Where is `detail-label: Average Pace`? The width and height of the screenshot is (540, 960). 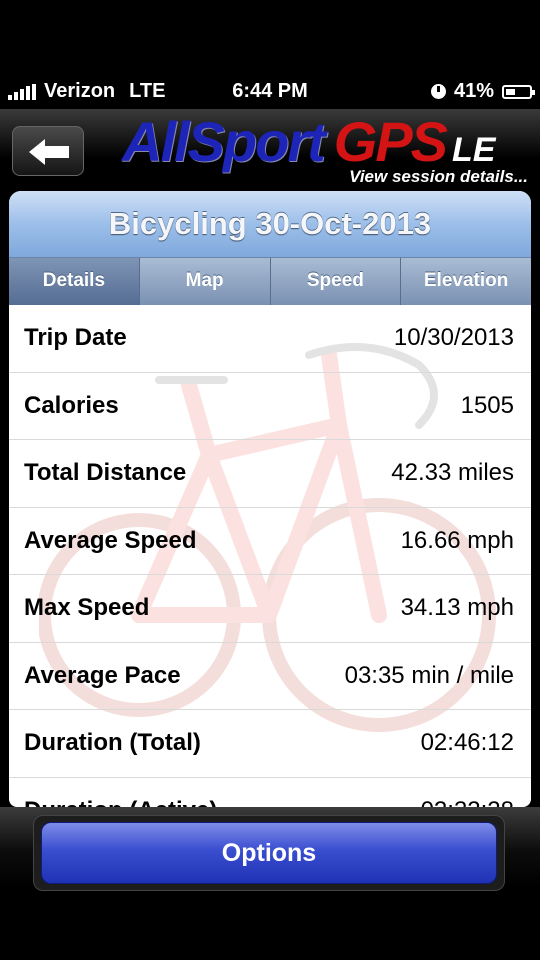 detail-label: Average Pace is located at coordinates (102, 675).